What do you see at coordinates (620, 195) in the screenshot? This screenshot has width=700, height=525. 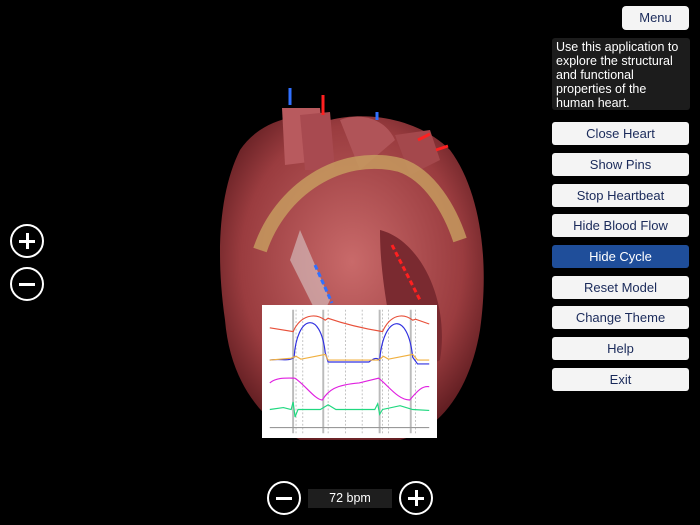 I see `stop-heartbeat-button: Stop Heartbeat` at bounding box center [620, 195].